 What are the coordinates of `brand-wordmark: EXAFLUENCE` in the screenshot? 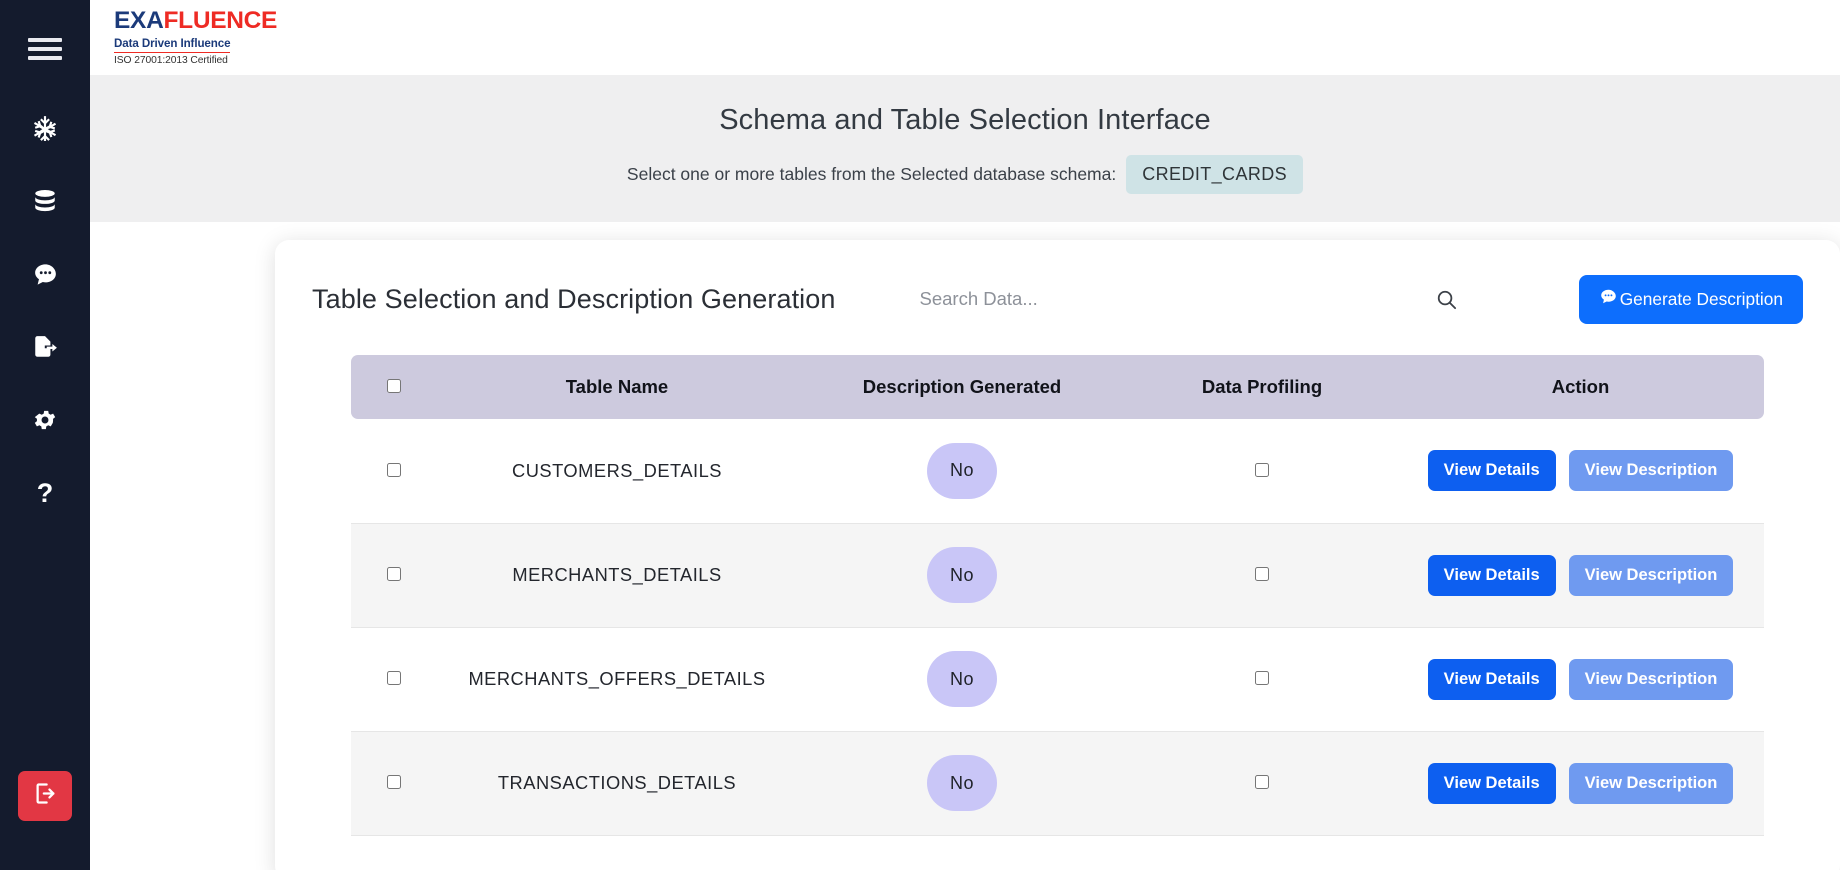 It's located at (195, 20).